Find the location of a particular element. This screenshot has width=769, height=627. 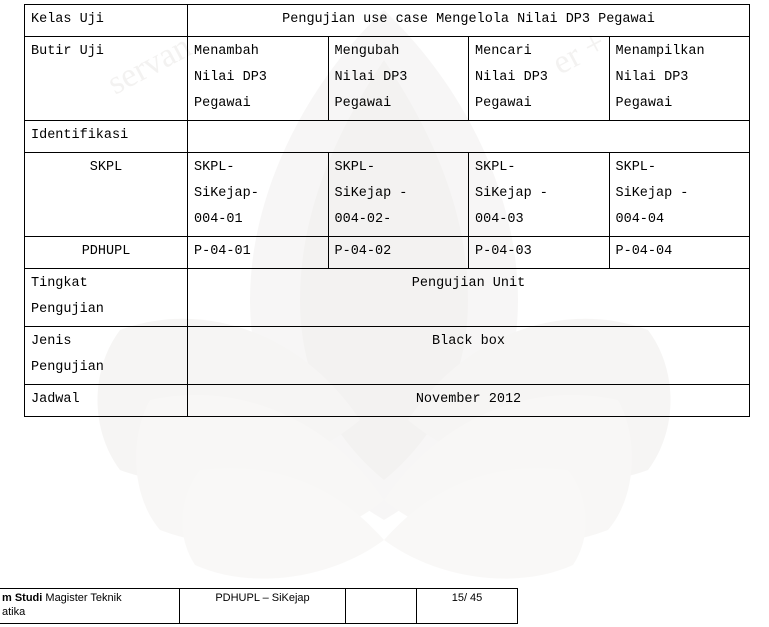

table-row-pdhupl: PDHUPL P-04-01 P-04-02 P-04-03 P-04-04 is located at coordinates (387, 252).